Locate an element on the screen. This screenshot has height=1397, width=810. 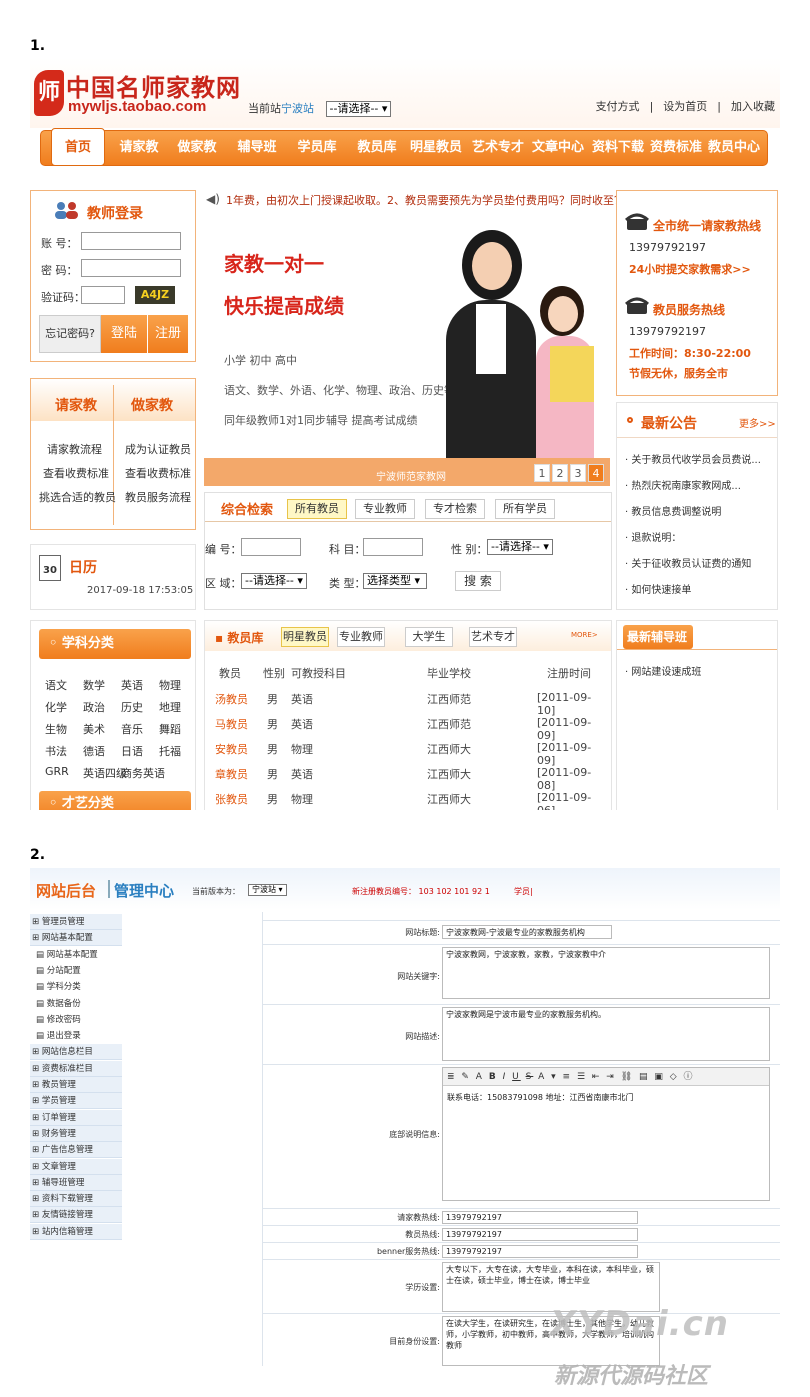
banner-line-input: 13979792197 is located at coordinates (540, 1251).